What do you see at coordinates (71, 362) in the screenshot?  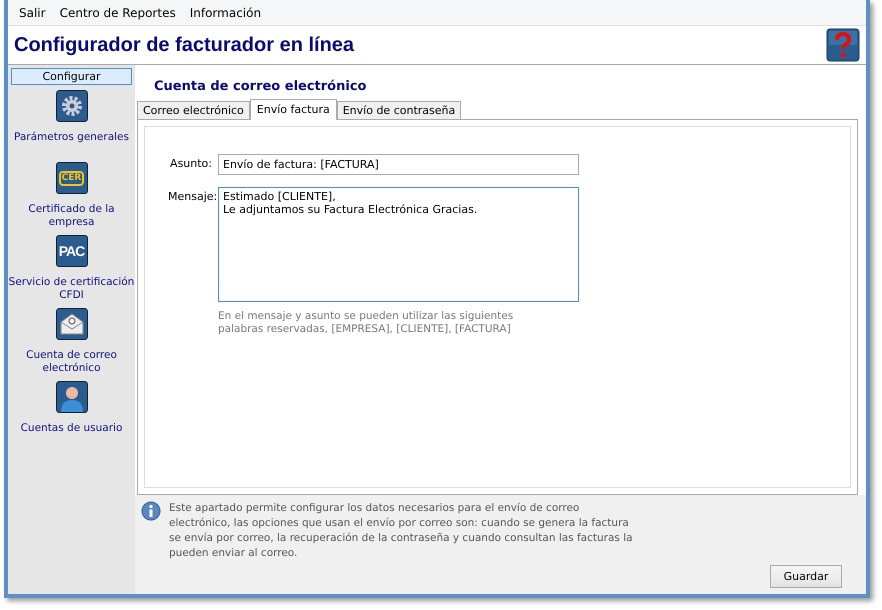 I see `sidebar-item: Cuenta de correo electrónico` at bounding box center [71, 362].